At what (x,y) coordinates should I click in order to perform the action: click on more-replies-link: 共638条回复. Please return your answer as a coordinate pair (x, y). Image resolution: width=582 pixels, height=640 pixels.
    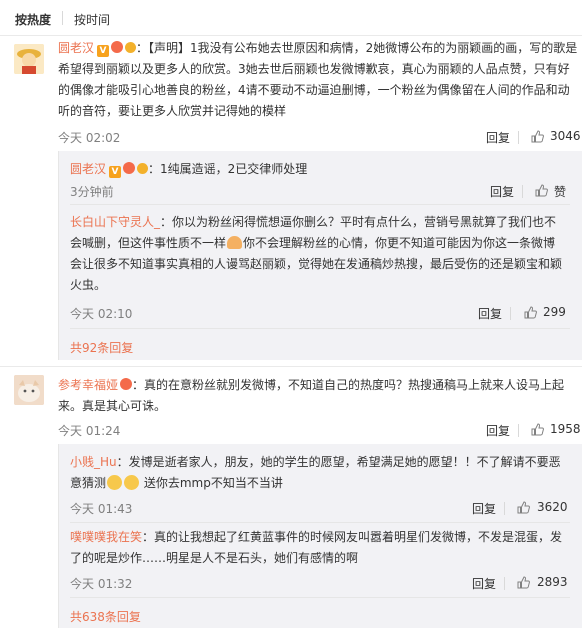
    Looking at the image, I should click on (105, 616).